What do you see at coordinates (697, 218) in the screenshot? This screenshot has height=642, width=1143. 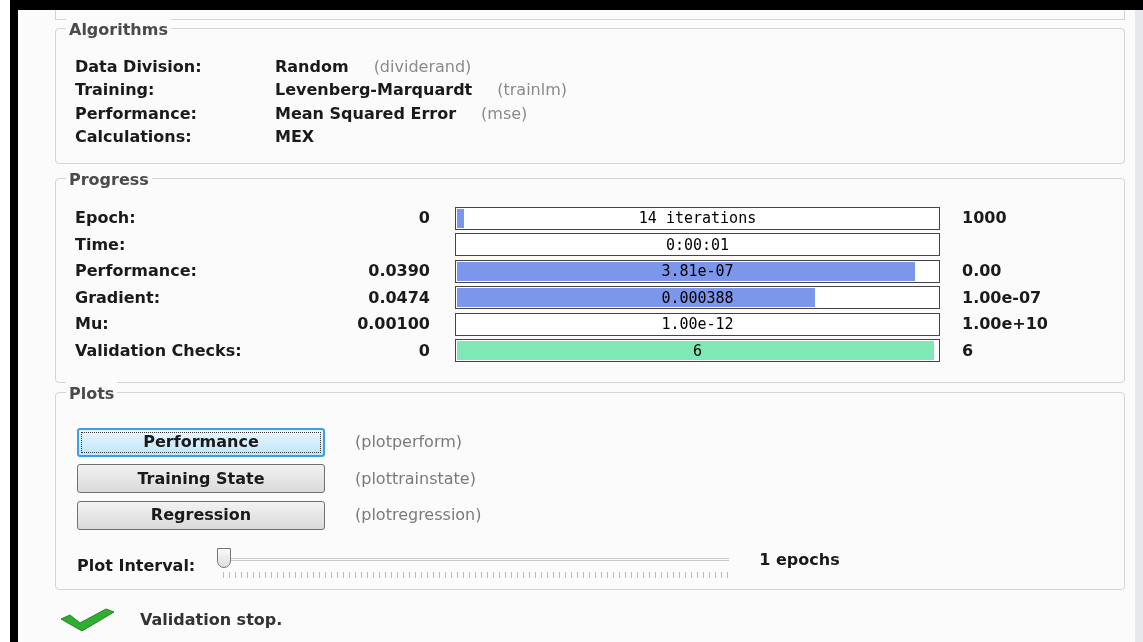 I see `progress-reading: 14 iterations` at bounding box center [697, 218].